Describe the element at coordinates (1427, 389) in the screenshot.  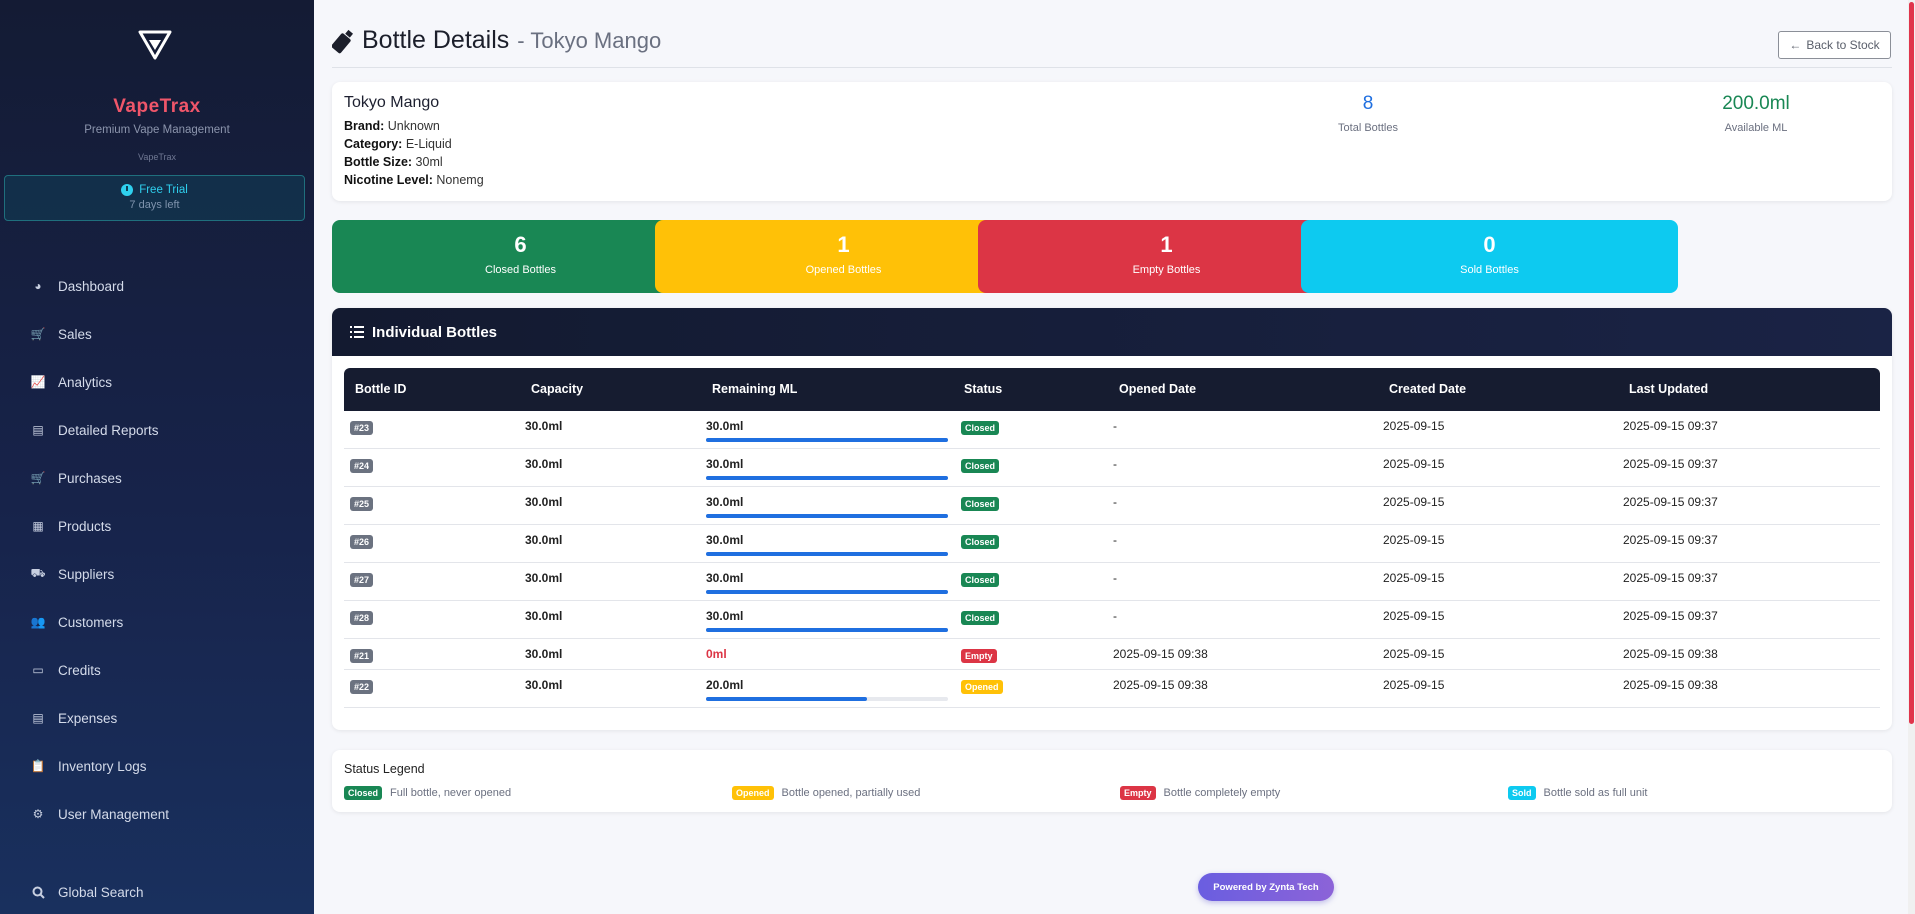
I see `column-header: Created Date` at that location.